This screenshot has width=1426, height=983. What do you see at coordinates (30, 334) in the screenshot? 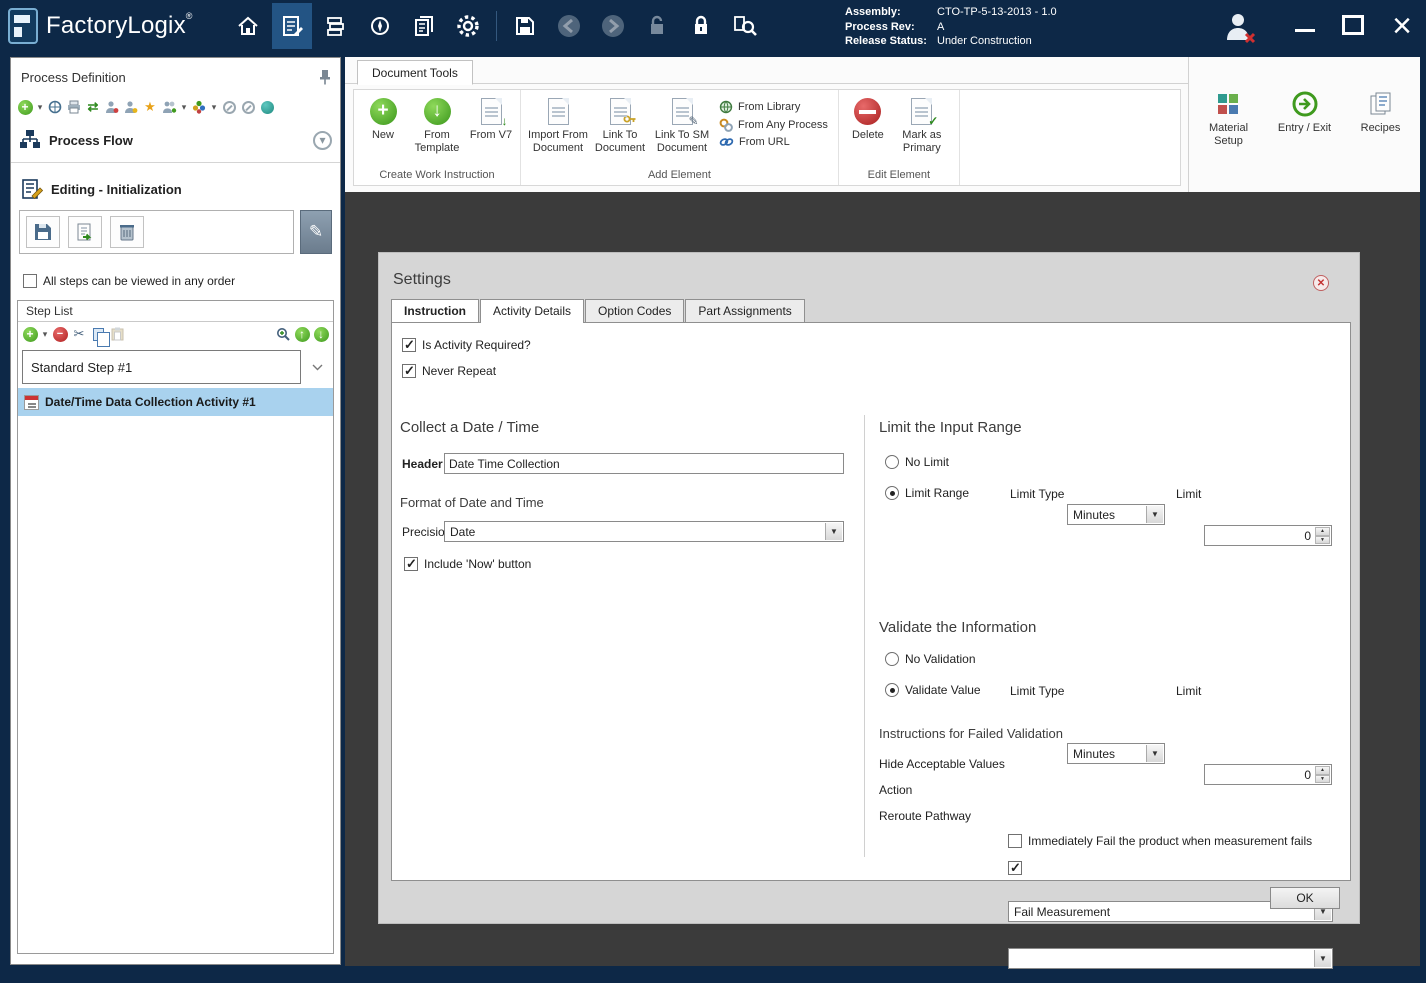
I see `add-step-icon: +` at bounding box center [30, 334].